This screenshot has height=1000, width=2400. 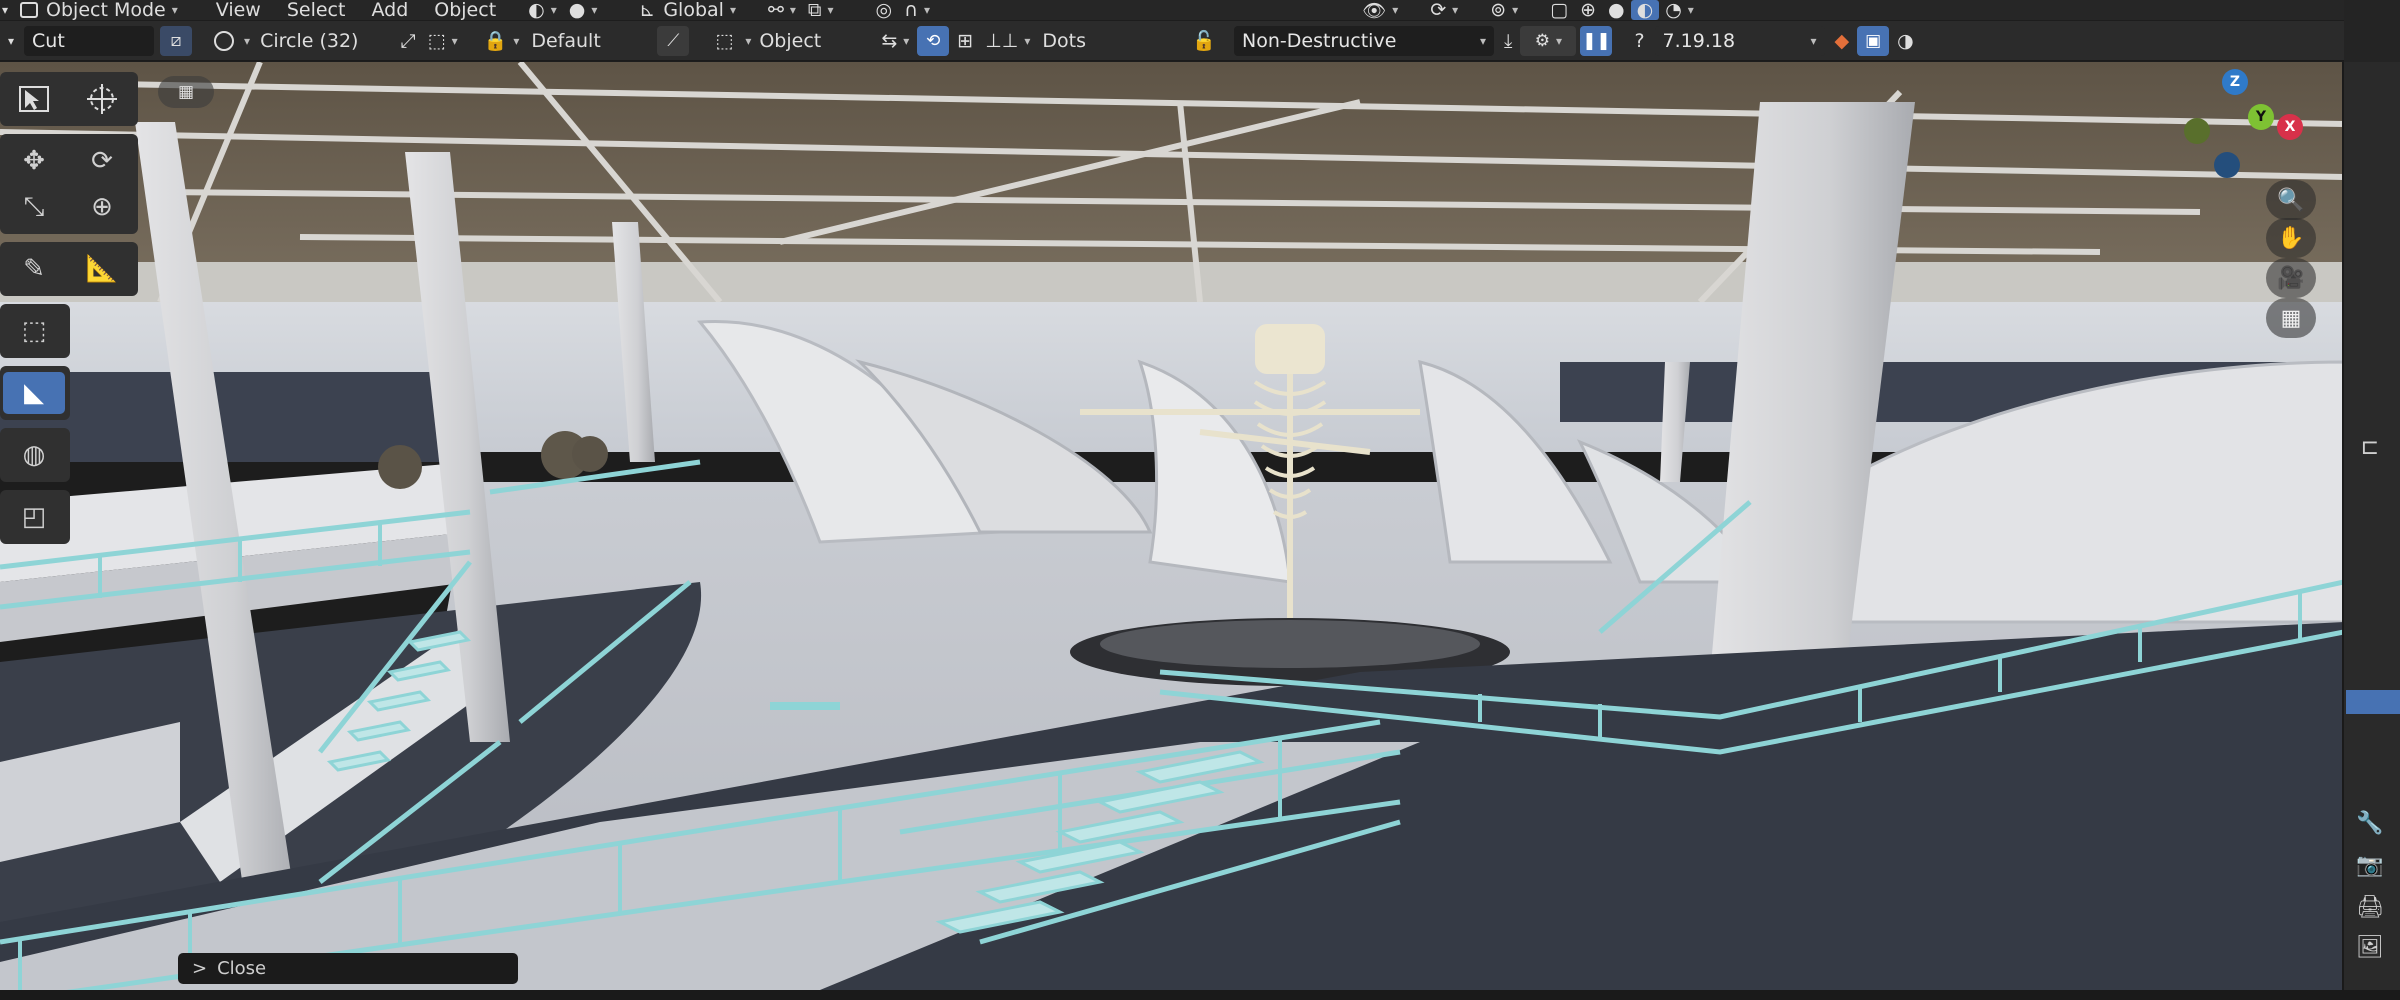 I want to click on gizmo-toggle-icon: ⟳ ▾, so click(x=1444, y=10).